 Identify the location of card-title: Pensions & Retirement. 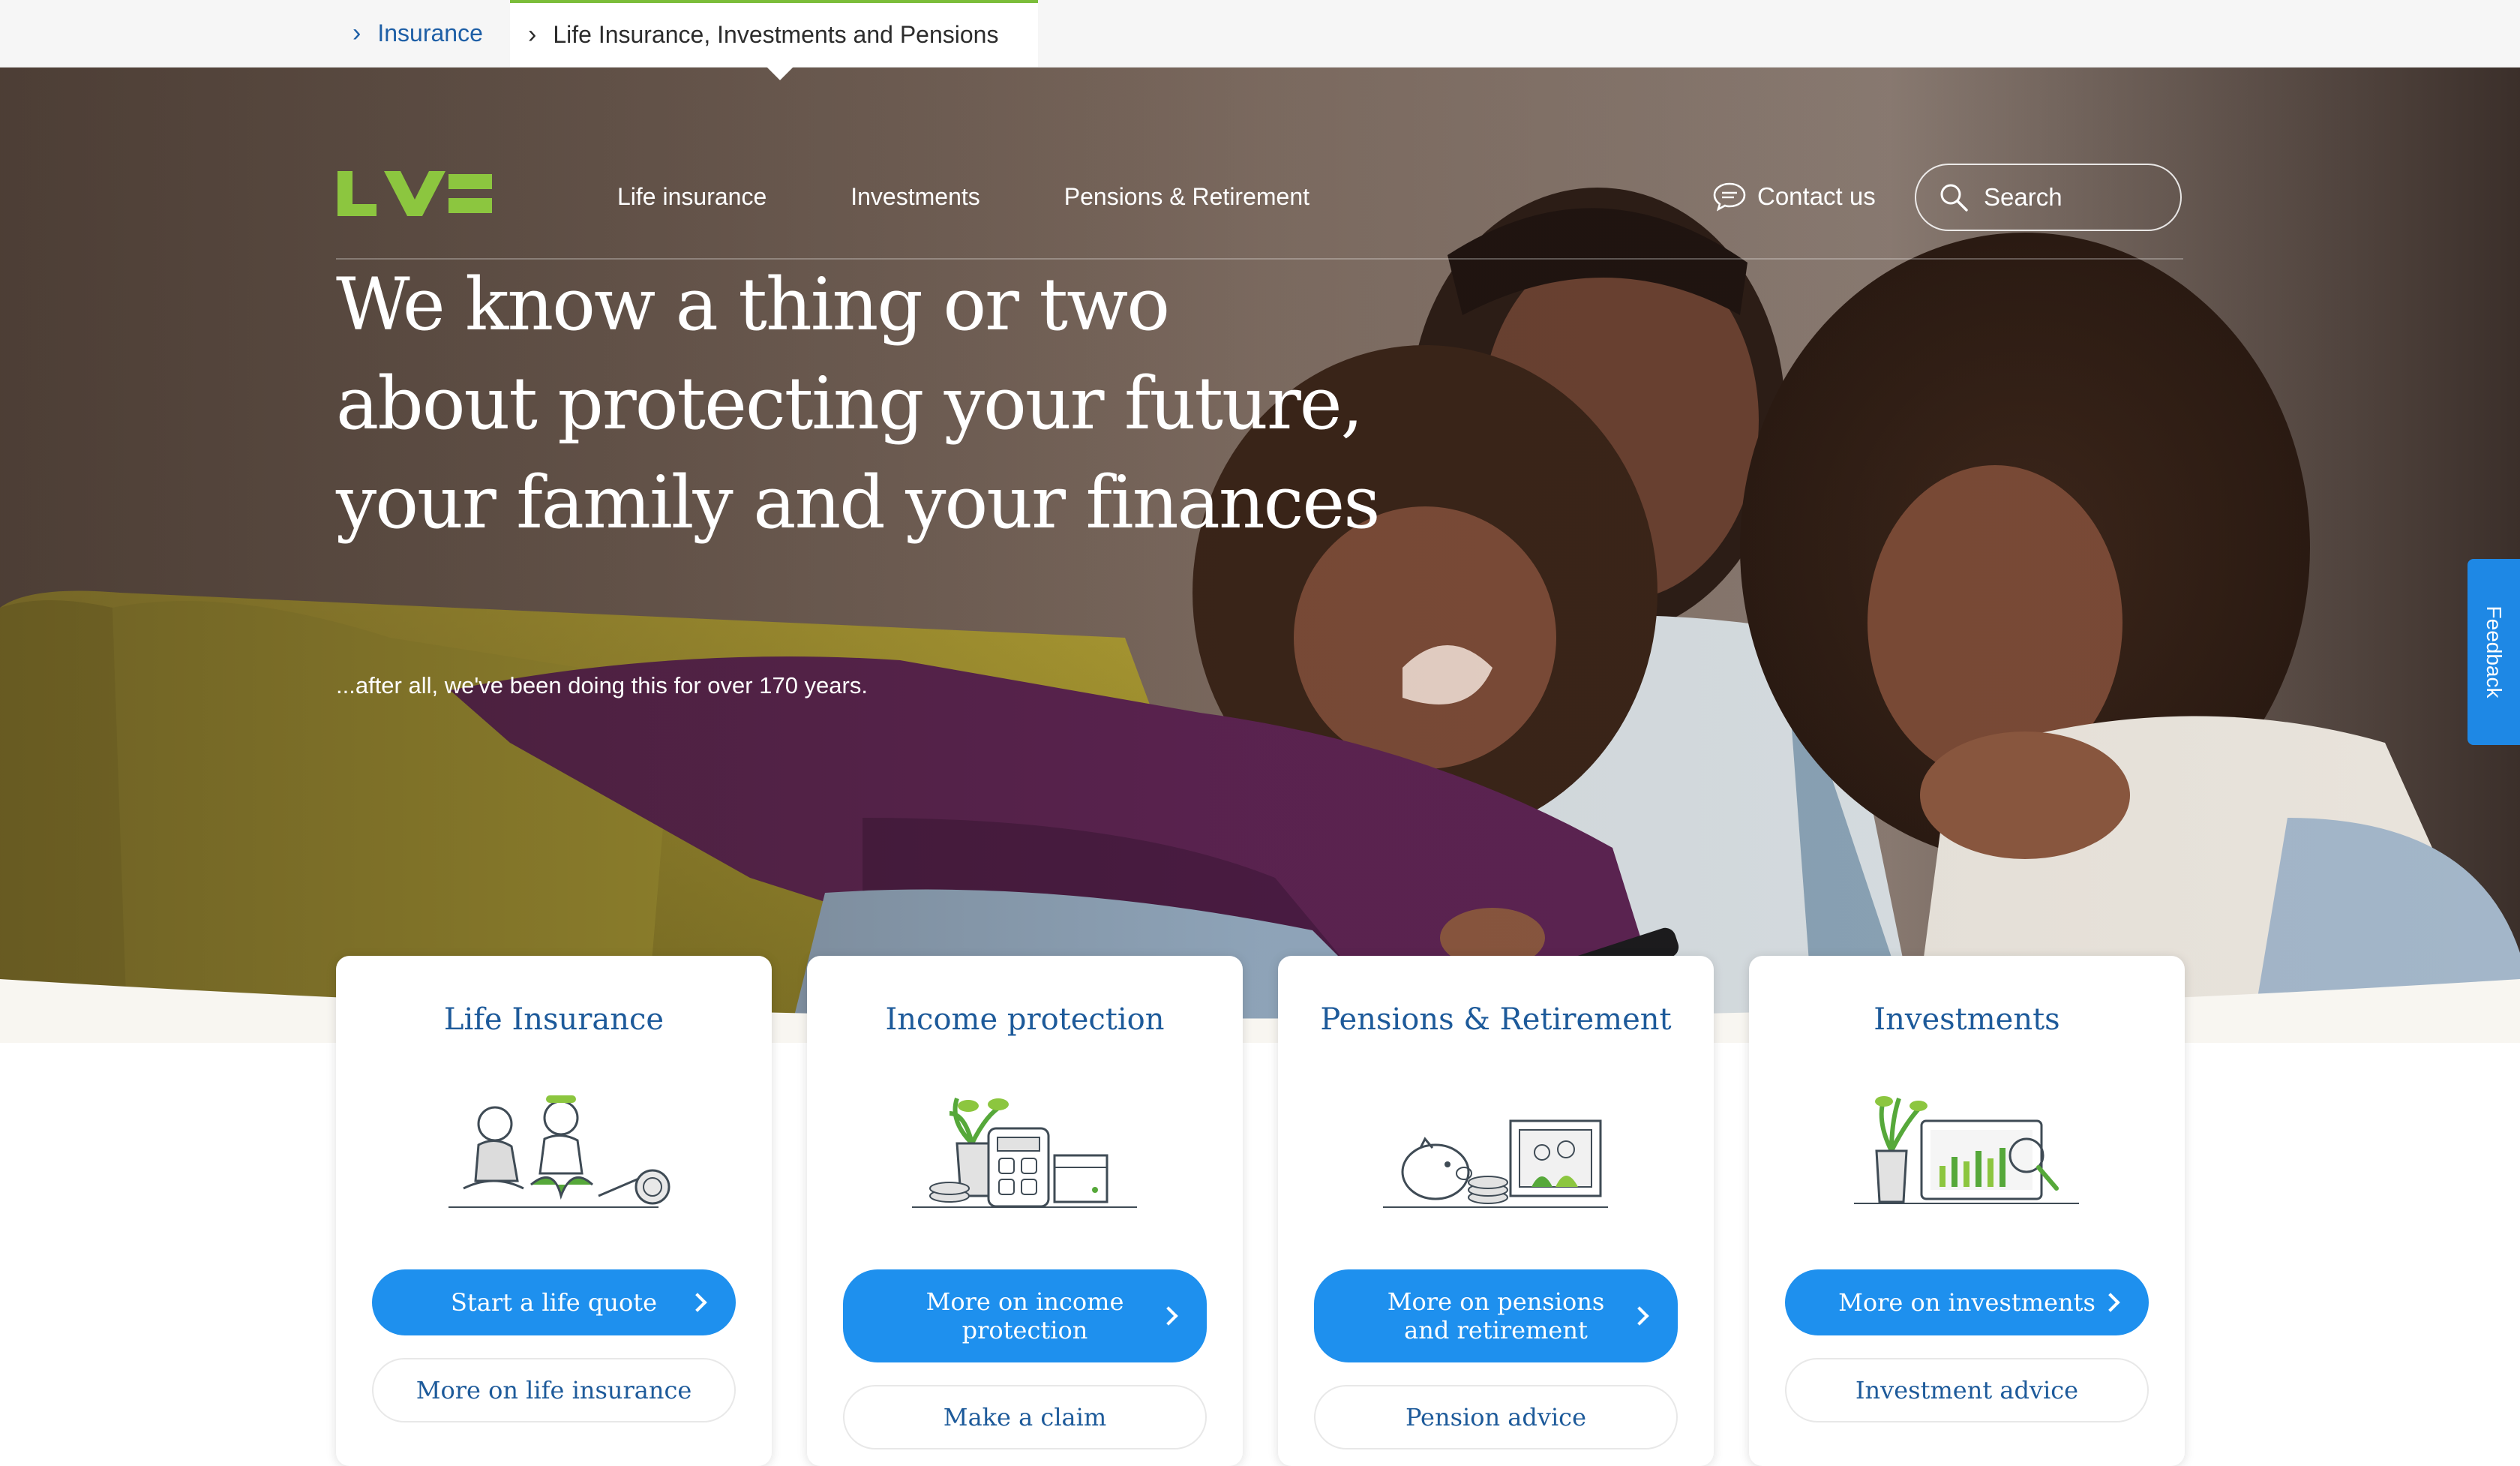
(1496, 1020).